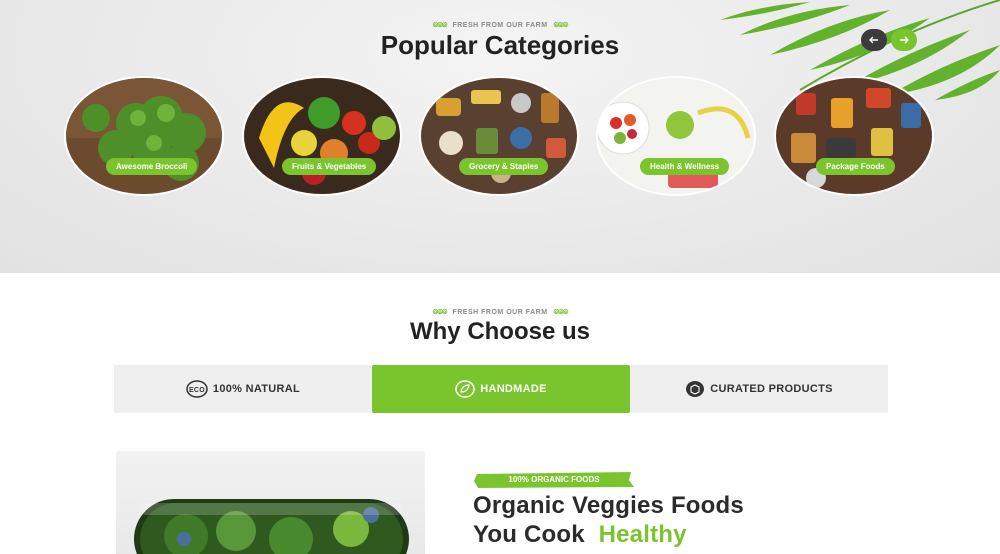 The image size is (1000, 554). What do you see at coordinates (329, 166) in the screenshot?
I see `category-label: Fruits & Vegetables` at bounding box center [329, 166].